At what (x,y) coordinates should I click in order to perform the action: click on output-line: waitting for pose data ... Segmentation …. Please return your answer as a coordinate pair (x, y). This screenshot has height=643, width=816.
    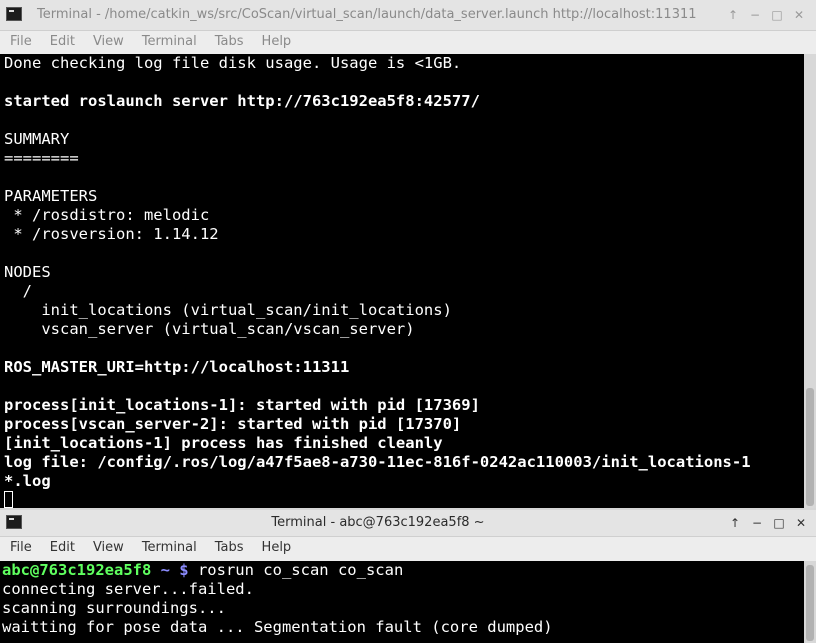
    Looking at the image, I should click on (277, 627).